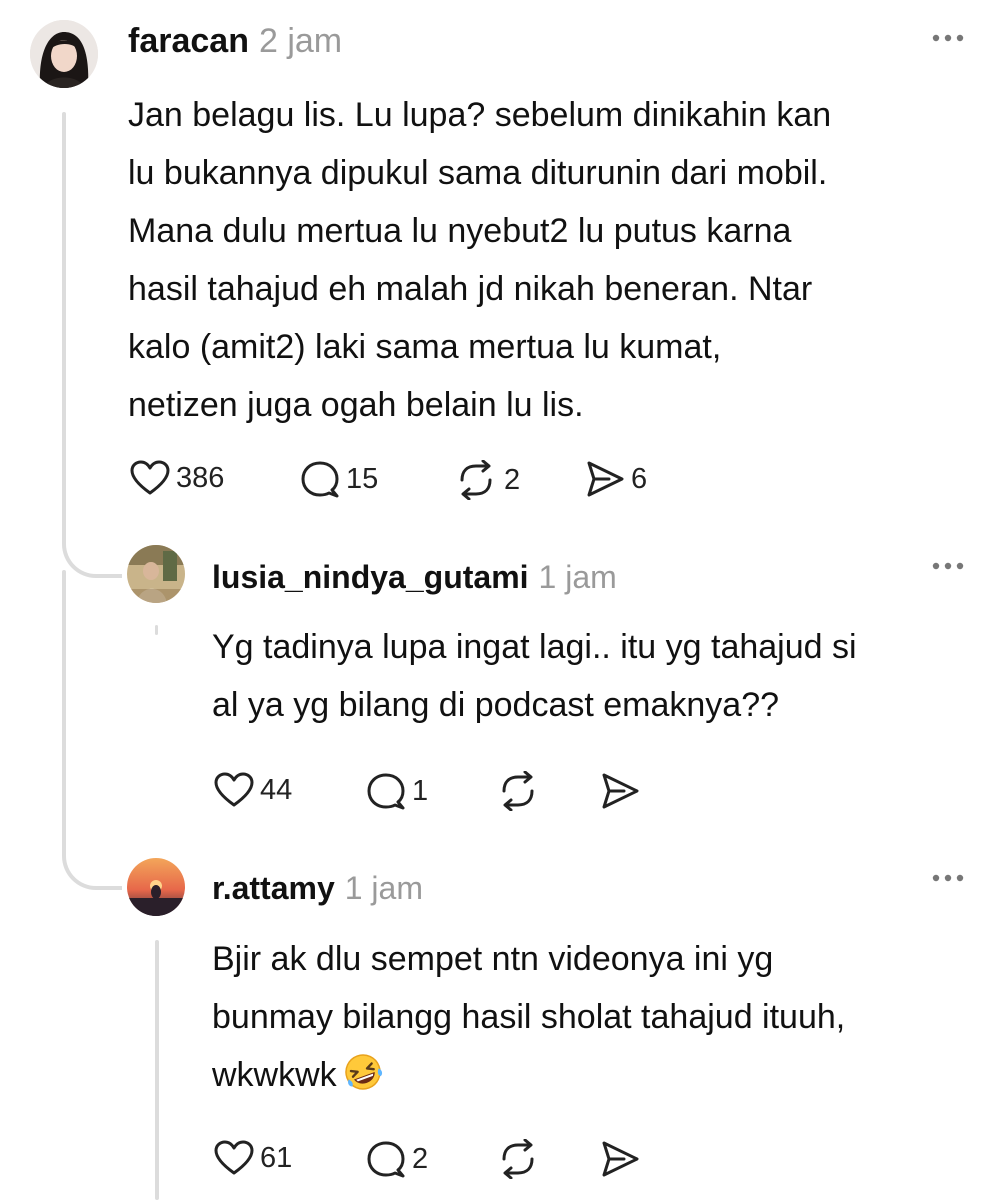 This screenshot has height=1200, width=1008. I want to click on like-count: 61, so click(276, 1157).